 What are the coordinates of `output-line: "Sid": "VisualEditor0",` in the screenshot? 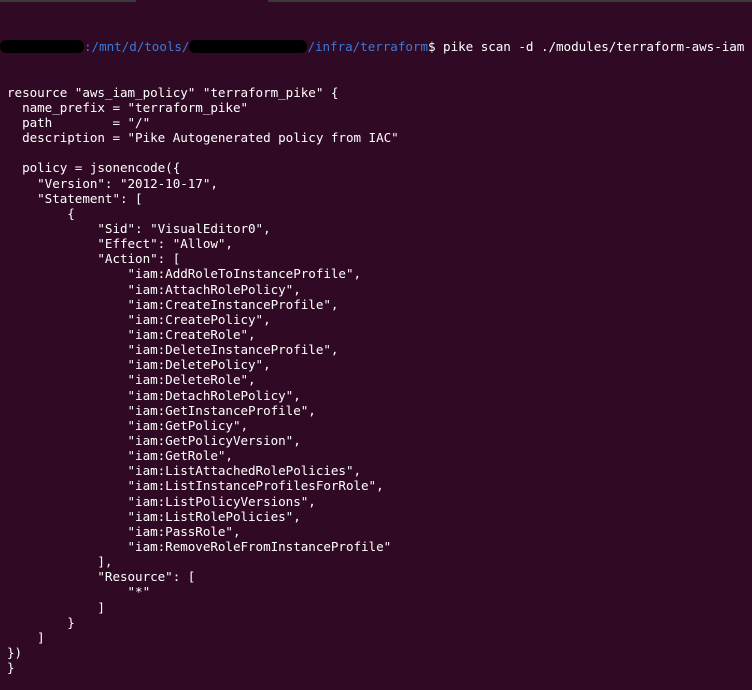 It's located at (139, 229).